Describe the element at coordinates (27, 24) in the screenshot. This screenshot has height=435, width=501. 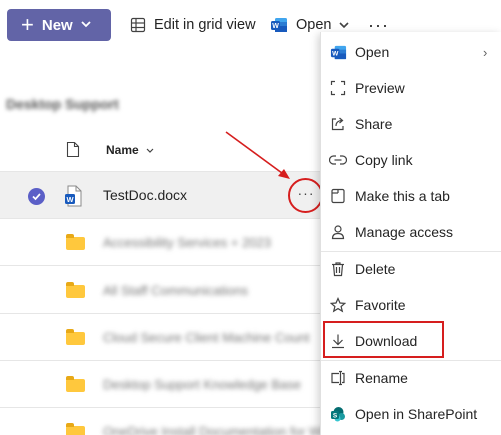
I see `plus-icon: +` at that location.